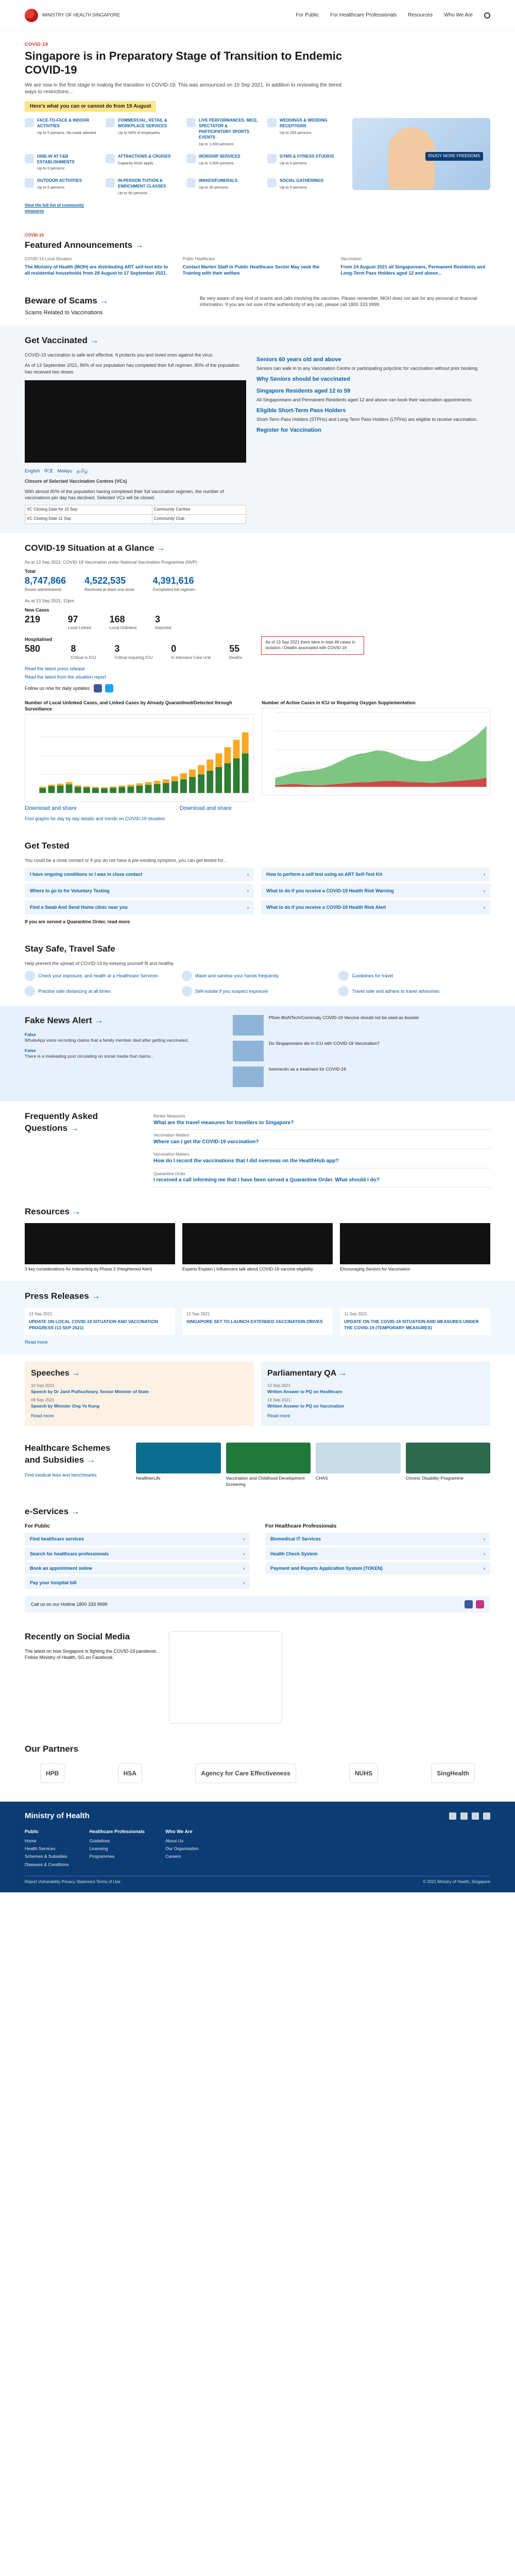 The width and height of the screenshot is (515, 2576). What do you see at coordinates (304, 187) in the screenshot?
I see `measure-card: SOCIAL GATHERINGS Up to 5 persons` at bounding box center [304, 187].